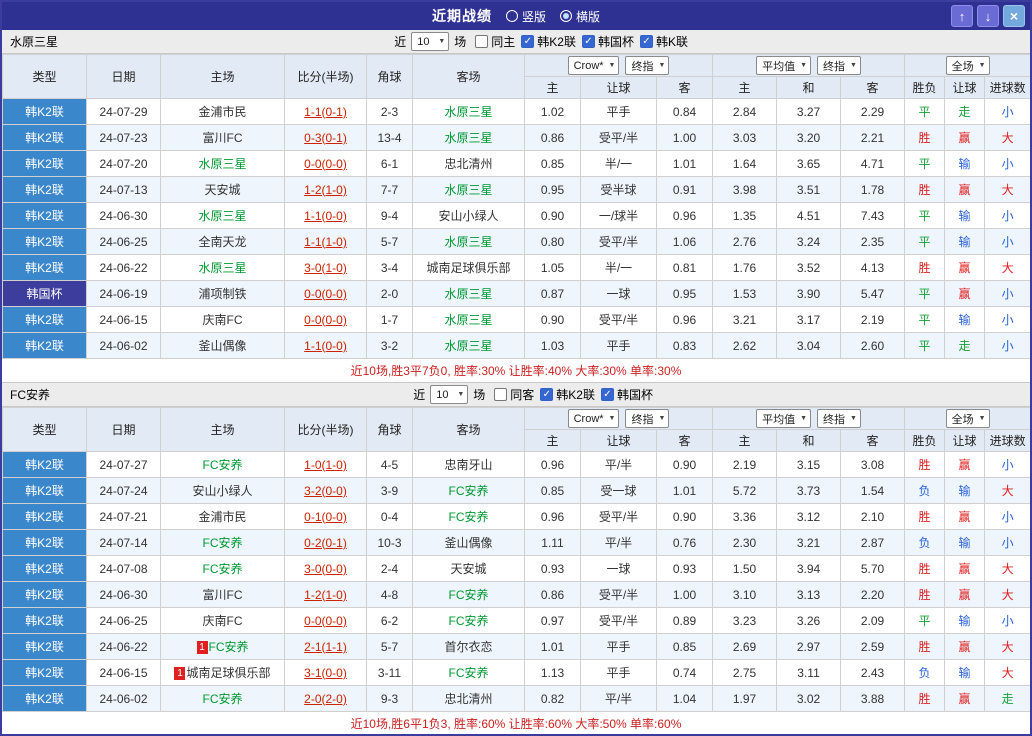  What do you see at coordinates (222, 241) in the screenshot?
I see `home-team-cell: 全南天龙` at bounding box center [222, 241].